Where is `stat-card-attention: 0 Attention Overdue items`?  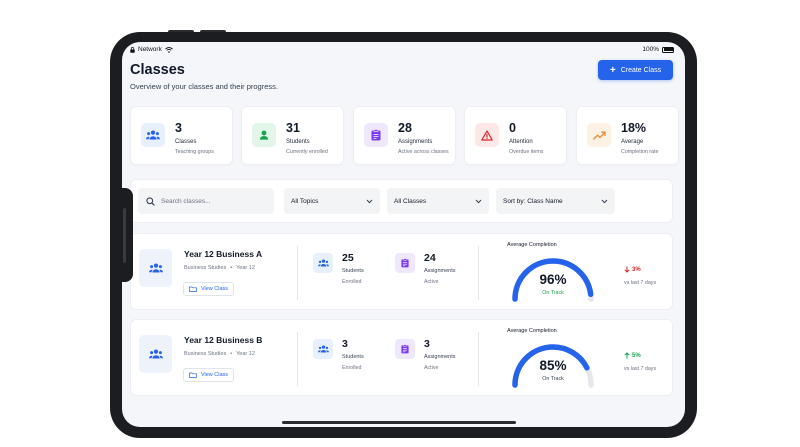
stat-card-attention: 0 Attention Overdue items is located at coordinates (515, 135).